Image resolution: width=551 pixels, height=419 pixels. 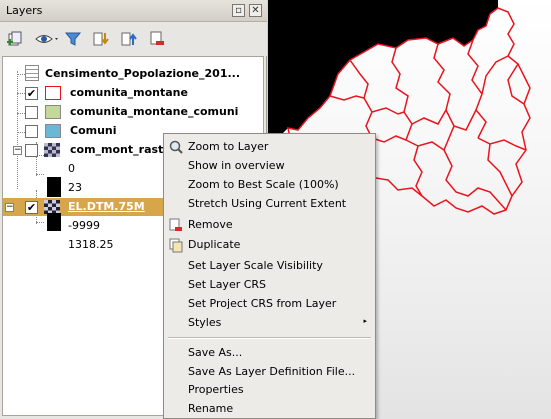 What do you see at coordinates (262, 303) in the screenshot?
I see `menu-item-label: Set Project CRS from Layer` at bounding box center [262, 303].